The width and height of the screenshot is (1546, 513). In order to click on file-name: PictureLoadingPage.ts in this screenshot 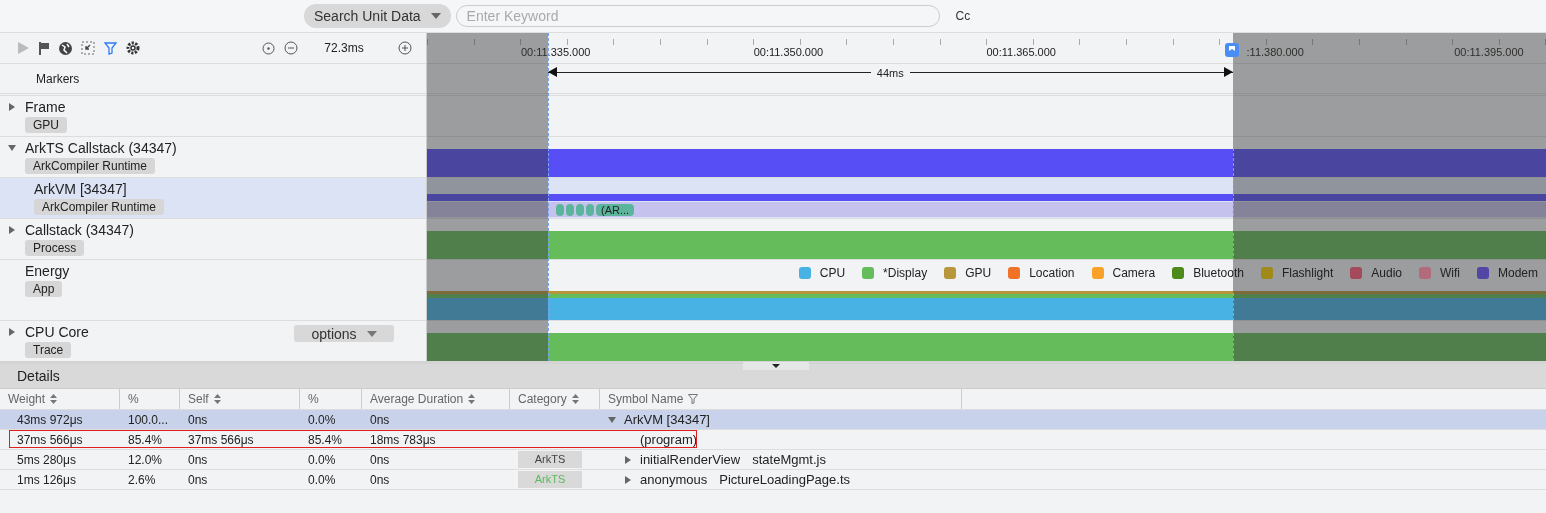, I will do `click(785, 479)`.